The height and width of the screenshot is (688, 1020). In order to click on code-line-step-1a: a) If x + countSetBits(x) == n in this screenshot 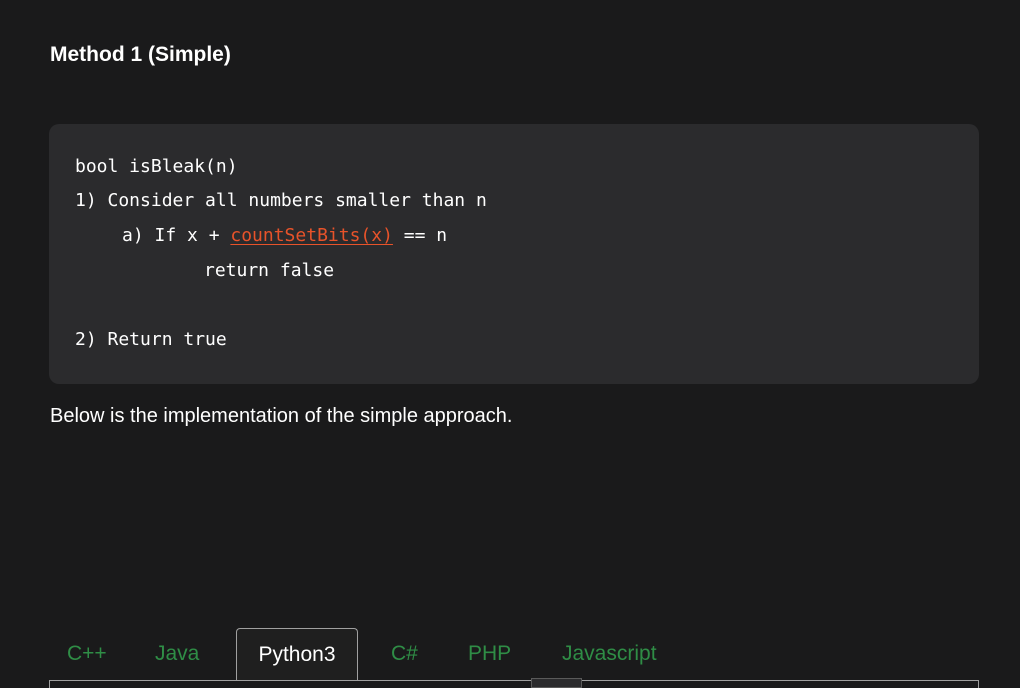, I will do `click(284, 236)`.